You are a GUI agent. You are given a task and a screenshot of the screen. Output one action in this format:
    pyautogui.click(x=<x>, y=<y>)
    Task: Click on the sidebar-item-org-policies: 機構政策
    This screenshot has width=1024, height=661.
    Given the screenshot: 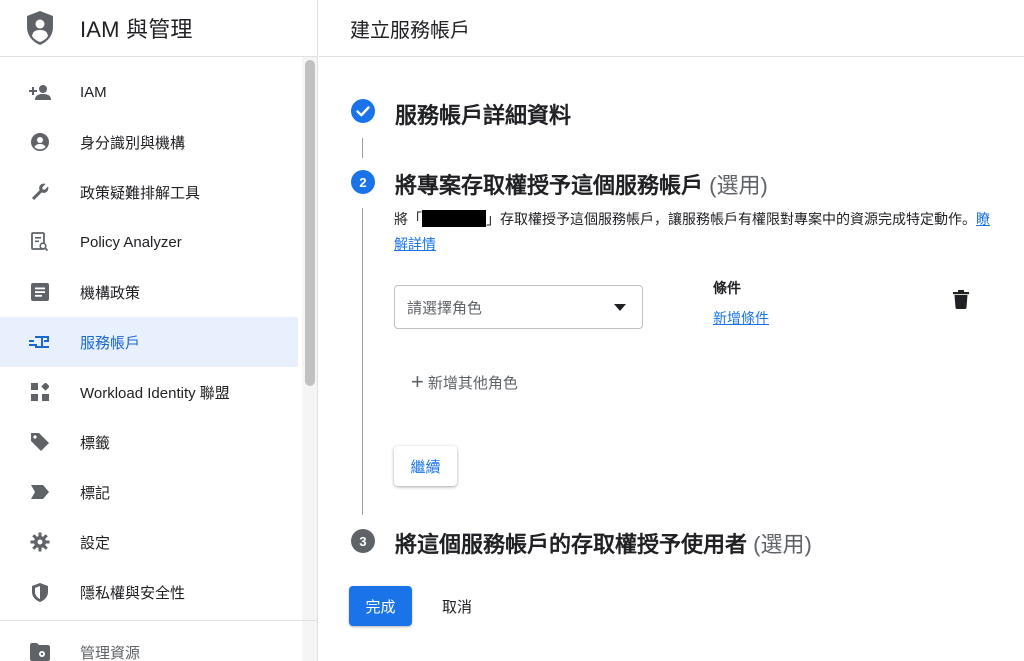 What is the action you would take?
    pyautogui.click(x=149, y=292)
    